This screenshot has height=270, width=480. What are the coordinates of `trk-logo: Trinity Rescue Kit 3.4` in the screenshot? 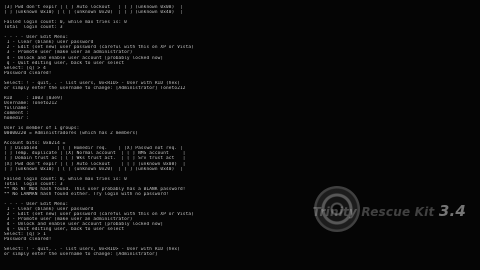 It's located at (351, 210).